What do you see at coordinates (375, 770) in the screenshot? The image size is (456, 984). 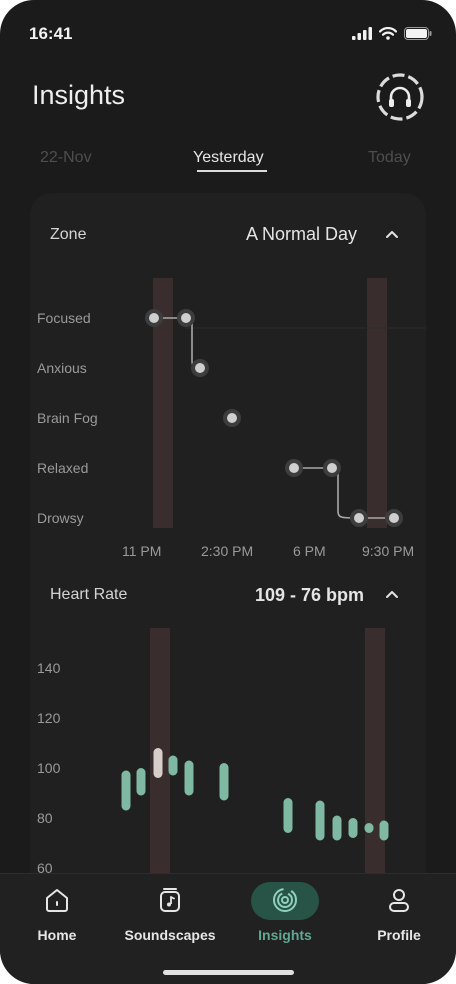 I see `hr-highlight-band` at bounding box center [375, 770].